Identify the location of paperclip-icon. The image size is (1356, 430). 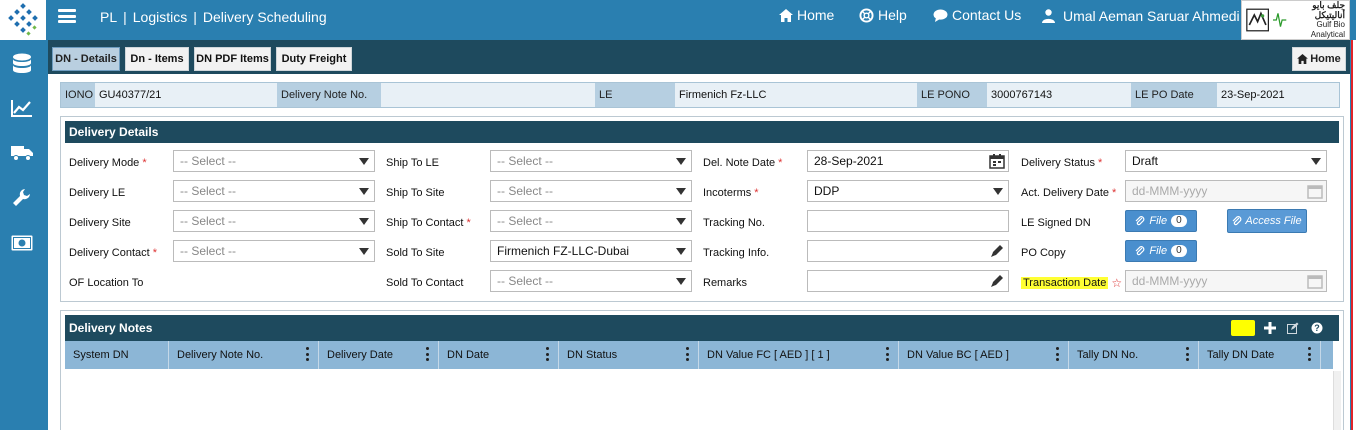
(1237, 220).